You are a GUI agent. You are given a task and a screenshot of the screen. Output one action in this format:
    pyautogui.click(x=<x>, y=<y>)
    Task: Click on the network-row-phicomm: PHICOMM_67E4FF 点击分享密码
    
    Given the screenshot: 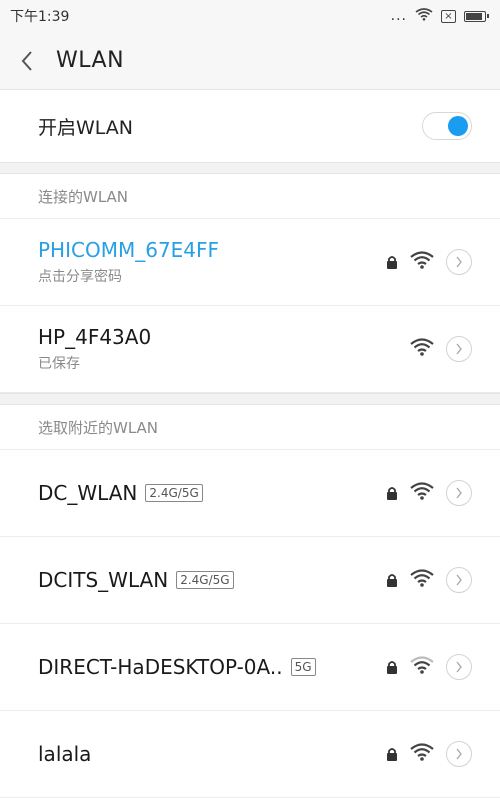 What is the action you would take?
    pyautogui.click(x=250, y=262)
    